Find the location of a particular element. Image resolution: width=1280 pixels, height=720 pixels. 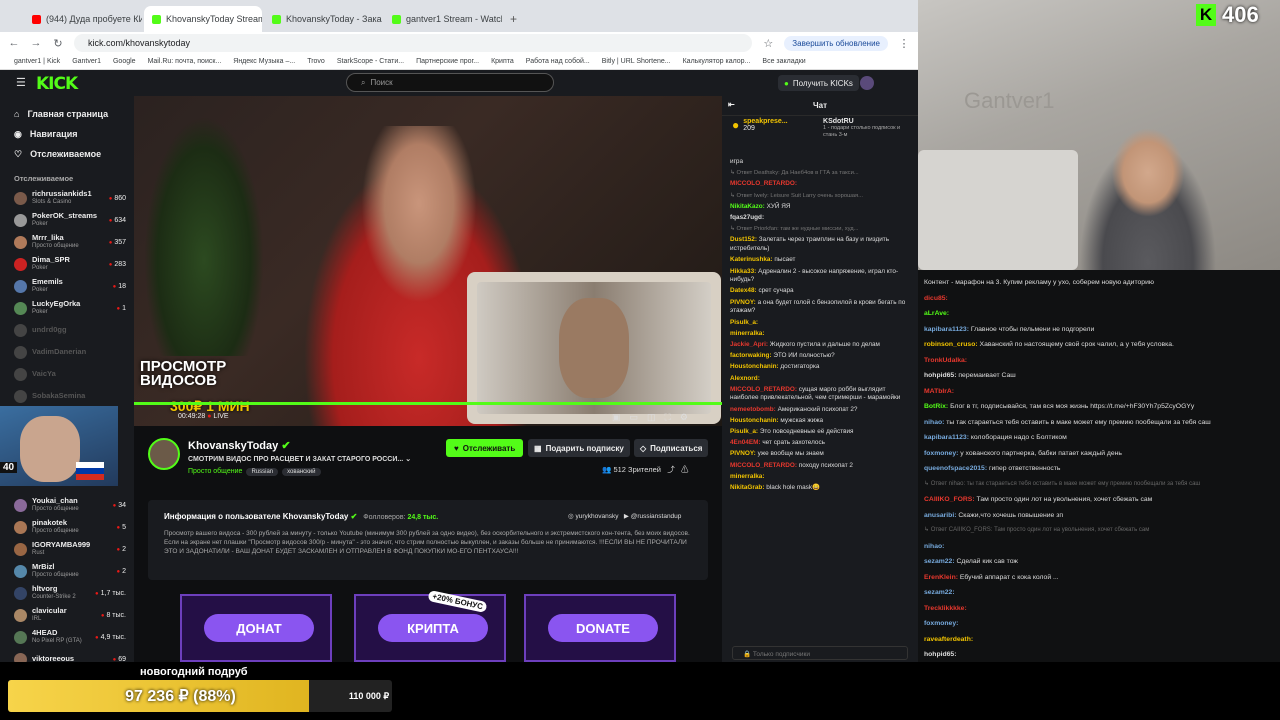

report-icon: ⚠ is located at coordinates (685, 469).